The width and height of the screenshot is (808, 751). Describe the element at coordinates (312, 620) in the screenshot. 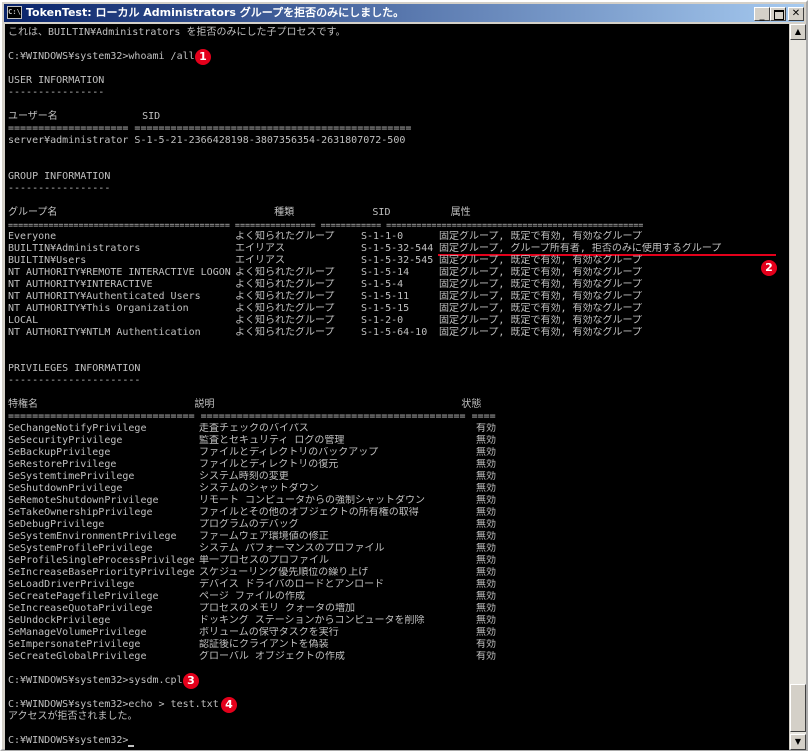

I see `privilege-desc-cell: ドッキング ステーションからコンピュータを削除` at that location.